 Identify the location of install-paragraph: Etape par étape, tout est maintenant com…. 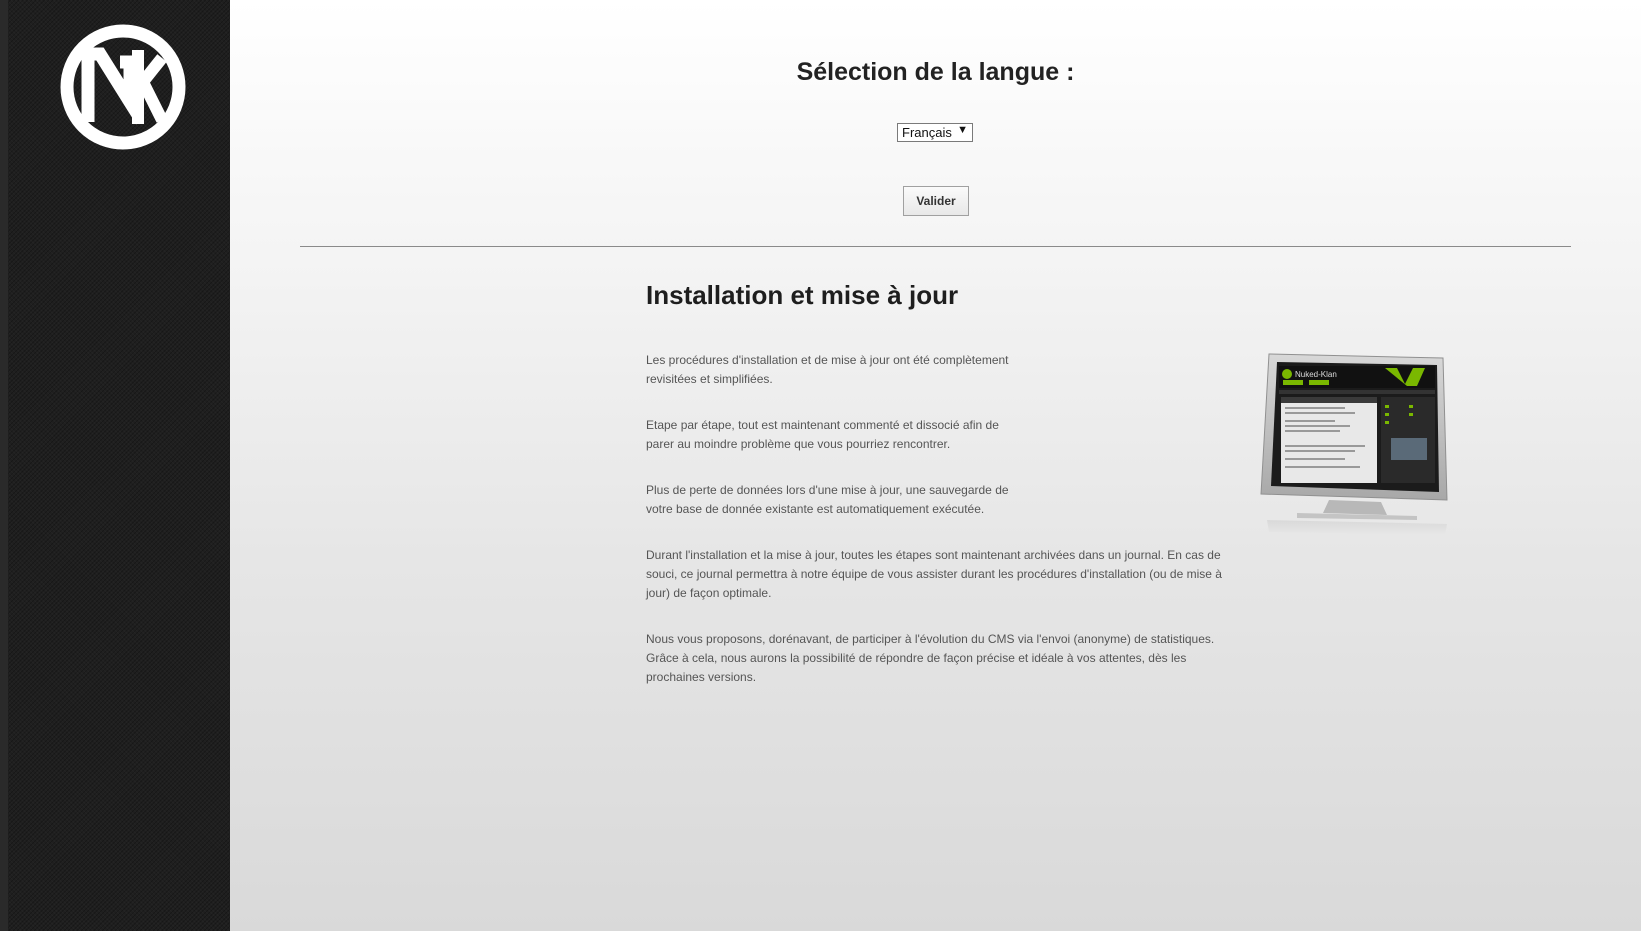
(822, 434).